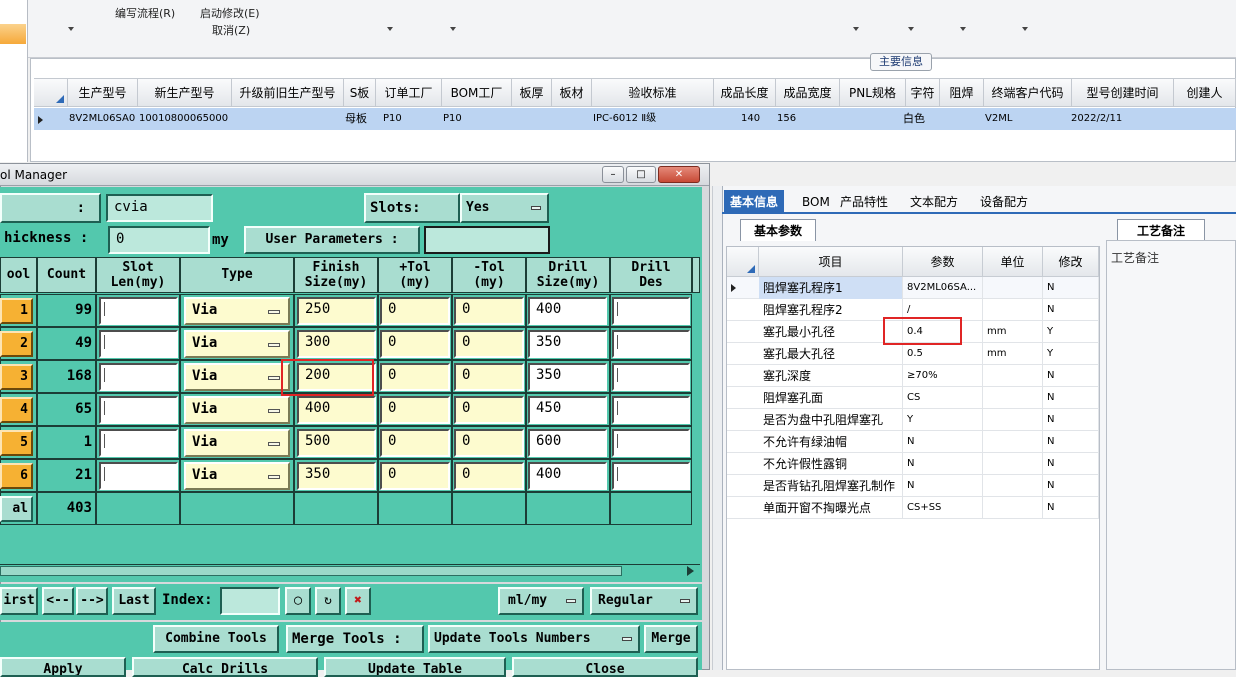  Describe the element at coordinates (567, 443) in the screenshot. I see `drill-size-input: 600` at that location.